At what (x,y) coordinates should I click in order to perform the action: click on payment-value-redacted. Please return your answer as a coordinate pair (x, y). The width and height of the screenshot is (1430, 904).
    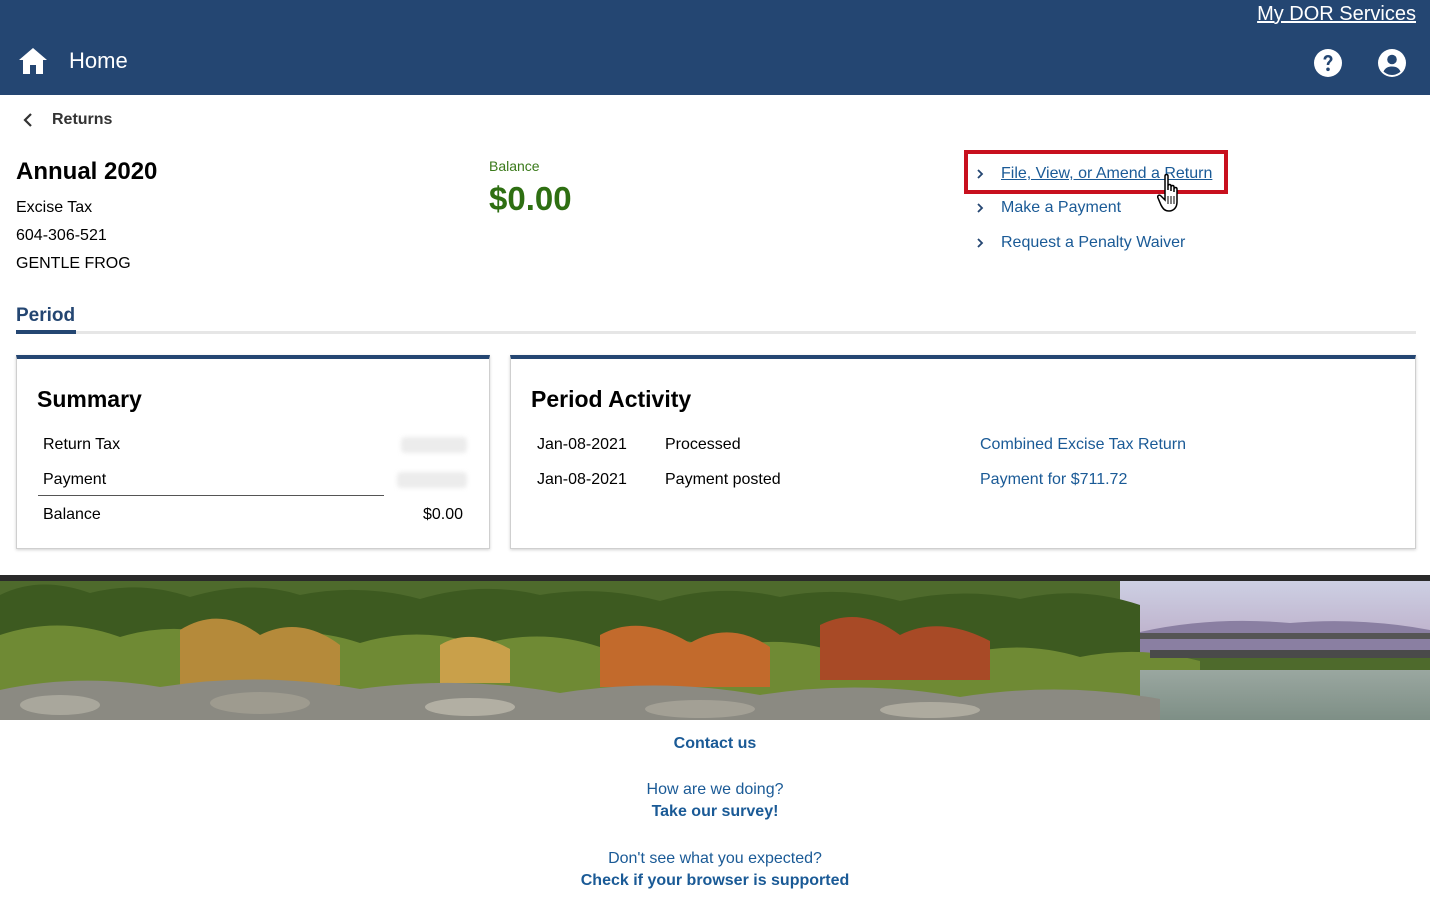
    Looking at the image, I should click on (432, 480).